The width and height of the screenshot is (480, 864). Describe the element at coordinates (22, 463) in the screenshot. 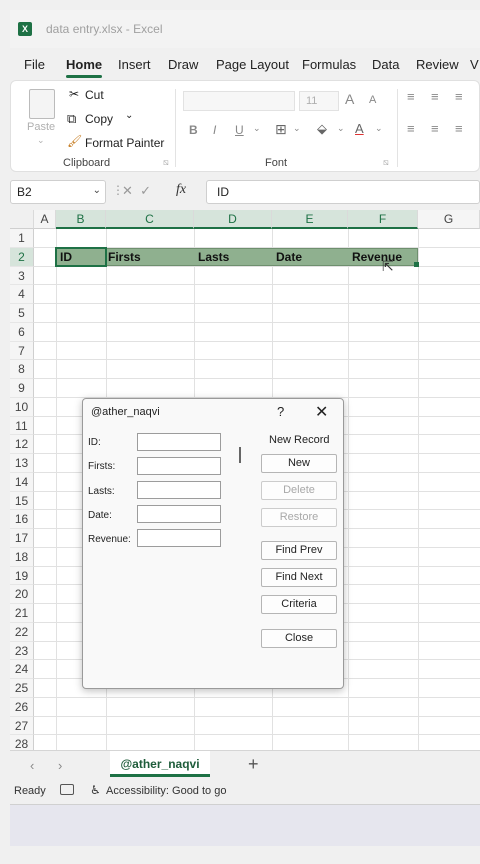

I see `row-header: 13` at that location.